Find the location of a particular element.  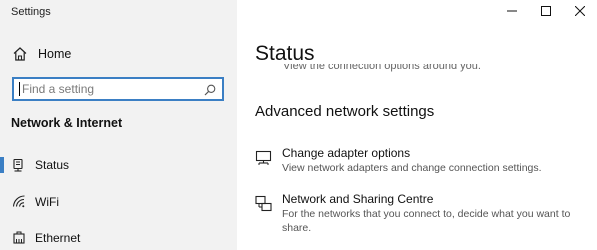

maximize-icon is located at coordinates (546, 12).